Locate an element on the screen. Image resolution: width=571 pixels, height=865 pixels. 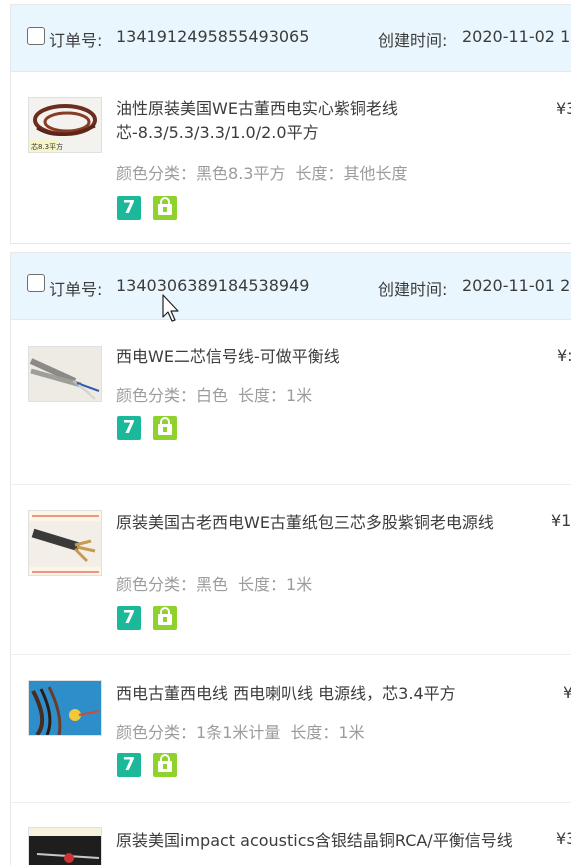
product-thumbnail: 芯8.3平方 is located at coordinates (65, 125).